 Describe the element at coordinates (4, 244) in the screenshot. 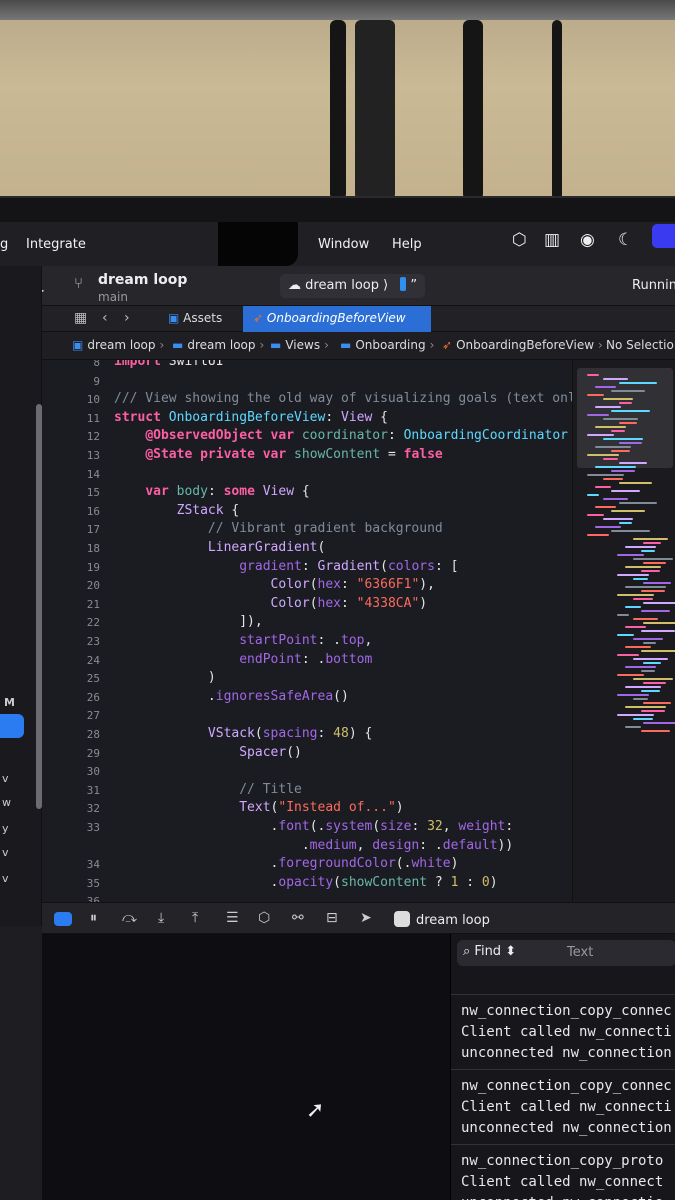

I see `menu-item: g` at that location.